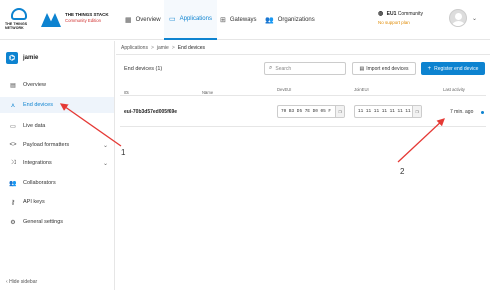  What do you see at coordinates (43, 222) in the screenshot?
I see `sidebar-item-label: General settings` at bounding box center [43, 222].